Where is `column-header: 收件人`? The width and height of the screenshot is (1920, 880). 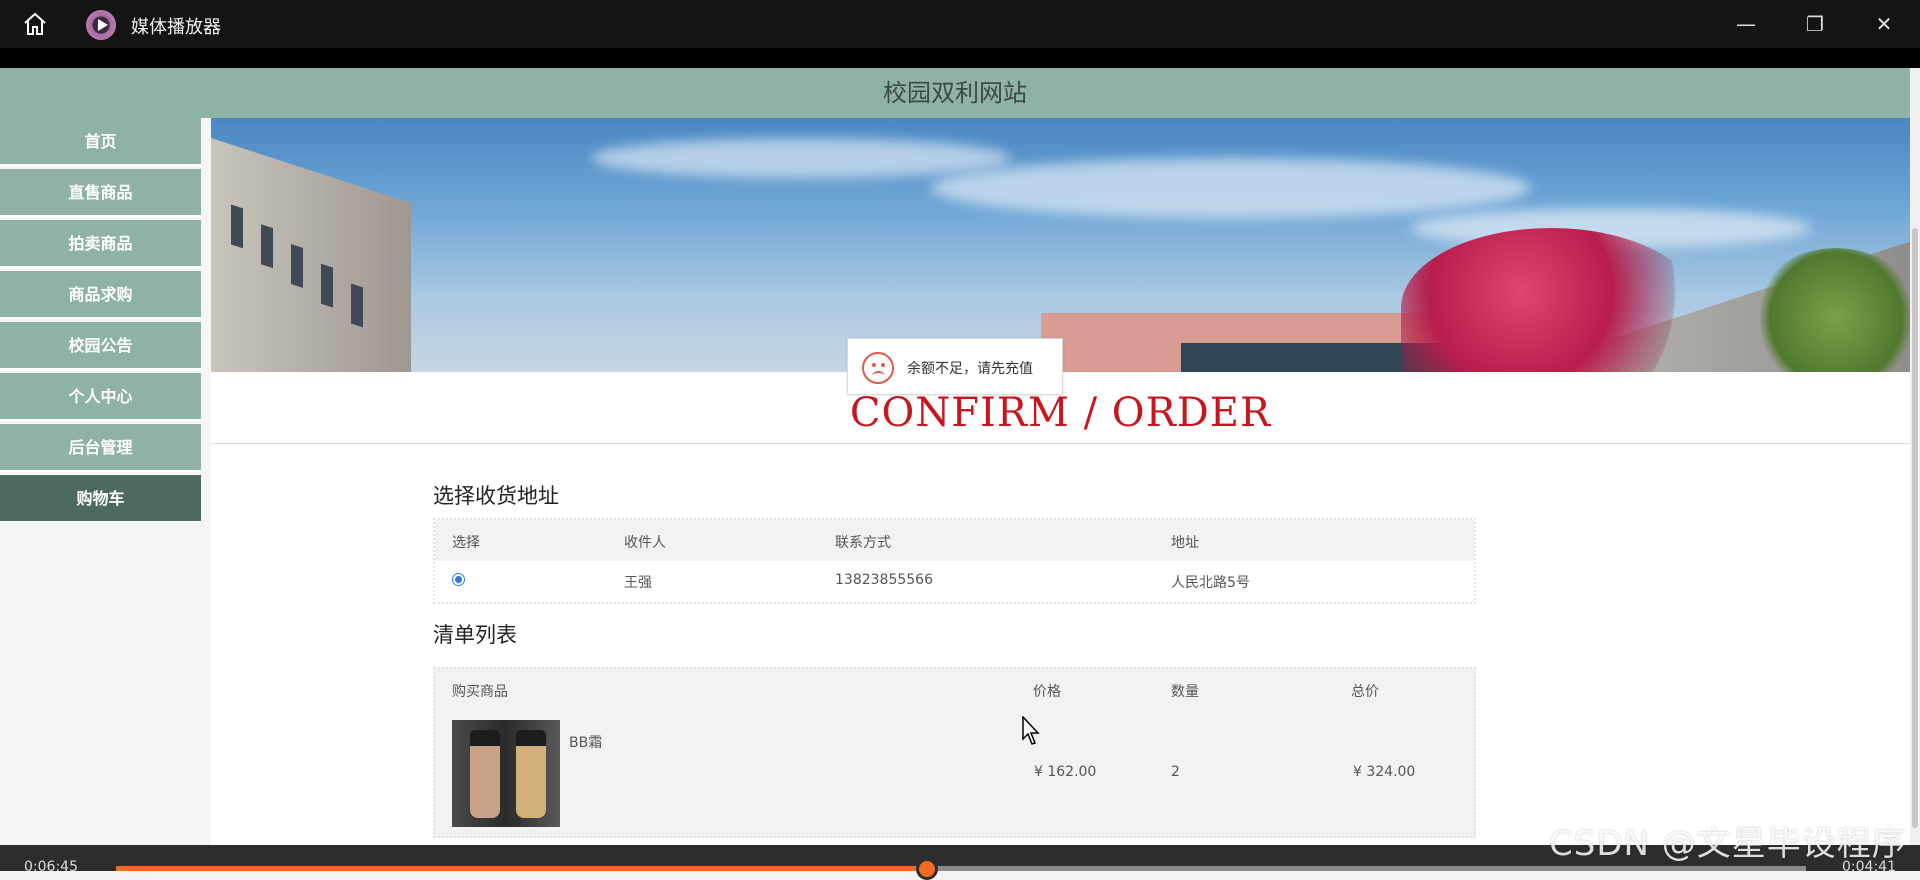 column-header: 收件人 is located at coordinates (645, 543).